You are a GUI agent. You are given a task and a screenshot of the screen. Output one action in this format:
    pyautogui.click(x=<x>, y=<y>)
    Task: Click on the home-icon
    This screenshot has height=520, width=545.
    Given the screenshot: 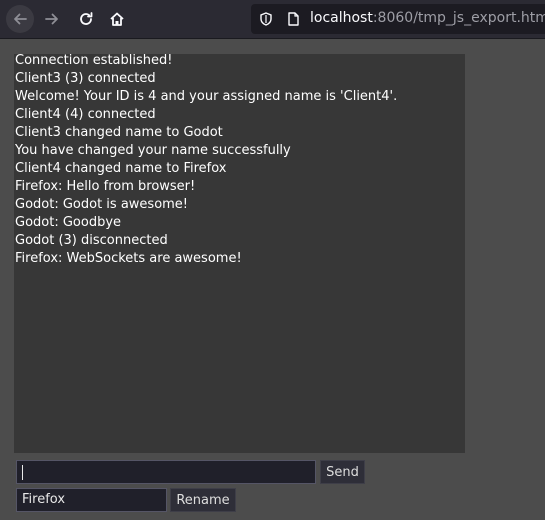 What is the action you would take?
    pyautogui.click(x=117, y=19)
    